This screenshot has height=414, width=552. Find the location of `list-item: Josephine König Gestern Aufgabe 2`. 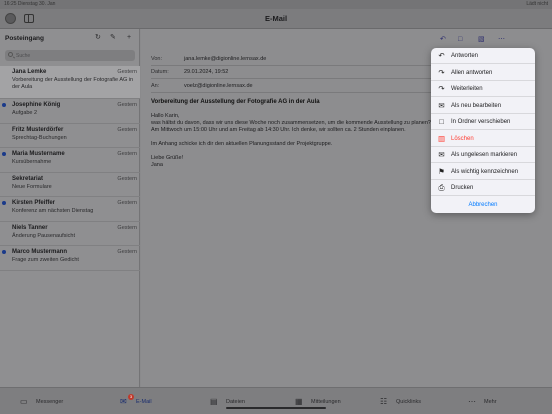

list-item: Josephine König Gestern Aufgabe 2 is located at coordinates (70, 111).